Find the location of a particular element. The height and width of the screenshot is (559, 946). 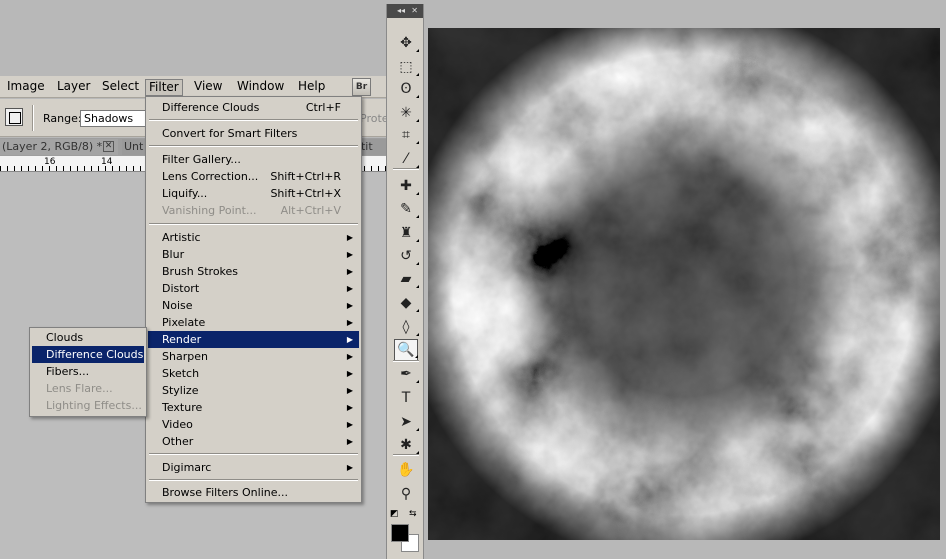

hand-tool-icon: ✋ is located at coordinates (406, 470).